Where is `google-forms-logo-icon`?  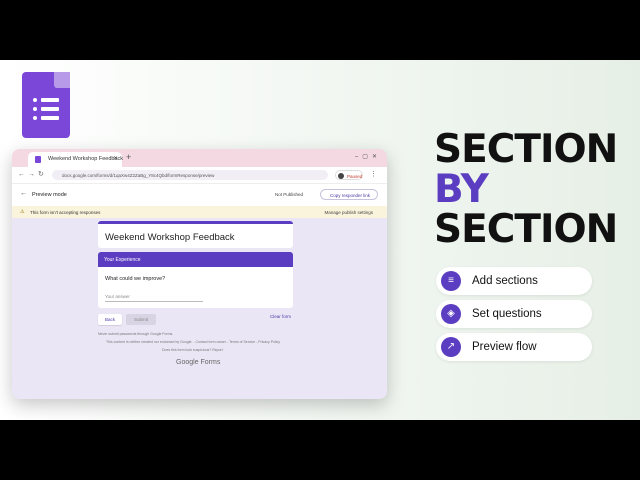 google-forms-logo-icon is located at coordinates (46, 105).